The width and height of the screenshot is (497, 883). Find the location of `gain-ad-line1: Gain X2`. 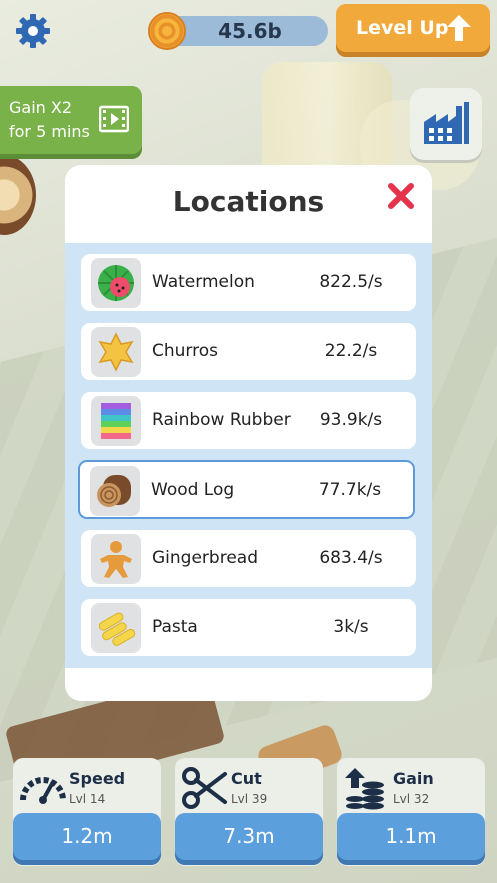

gain-ad-line1: Gain X2 is located at coordinates (41, 107).